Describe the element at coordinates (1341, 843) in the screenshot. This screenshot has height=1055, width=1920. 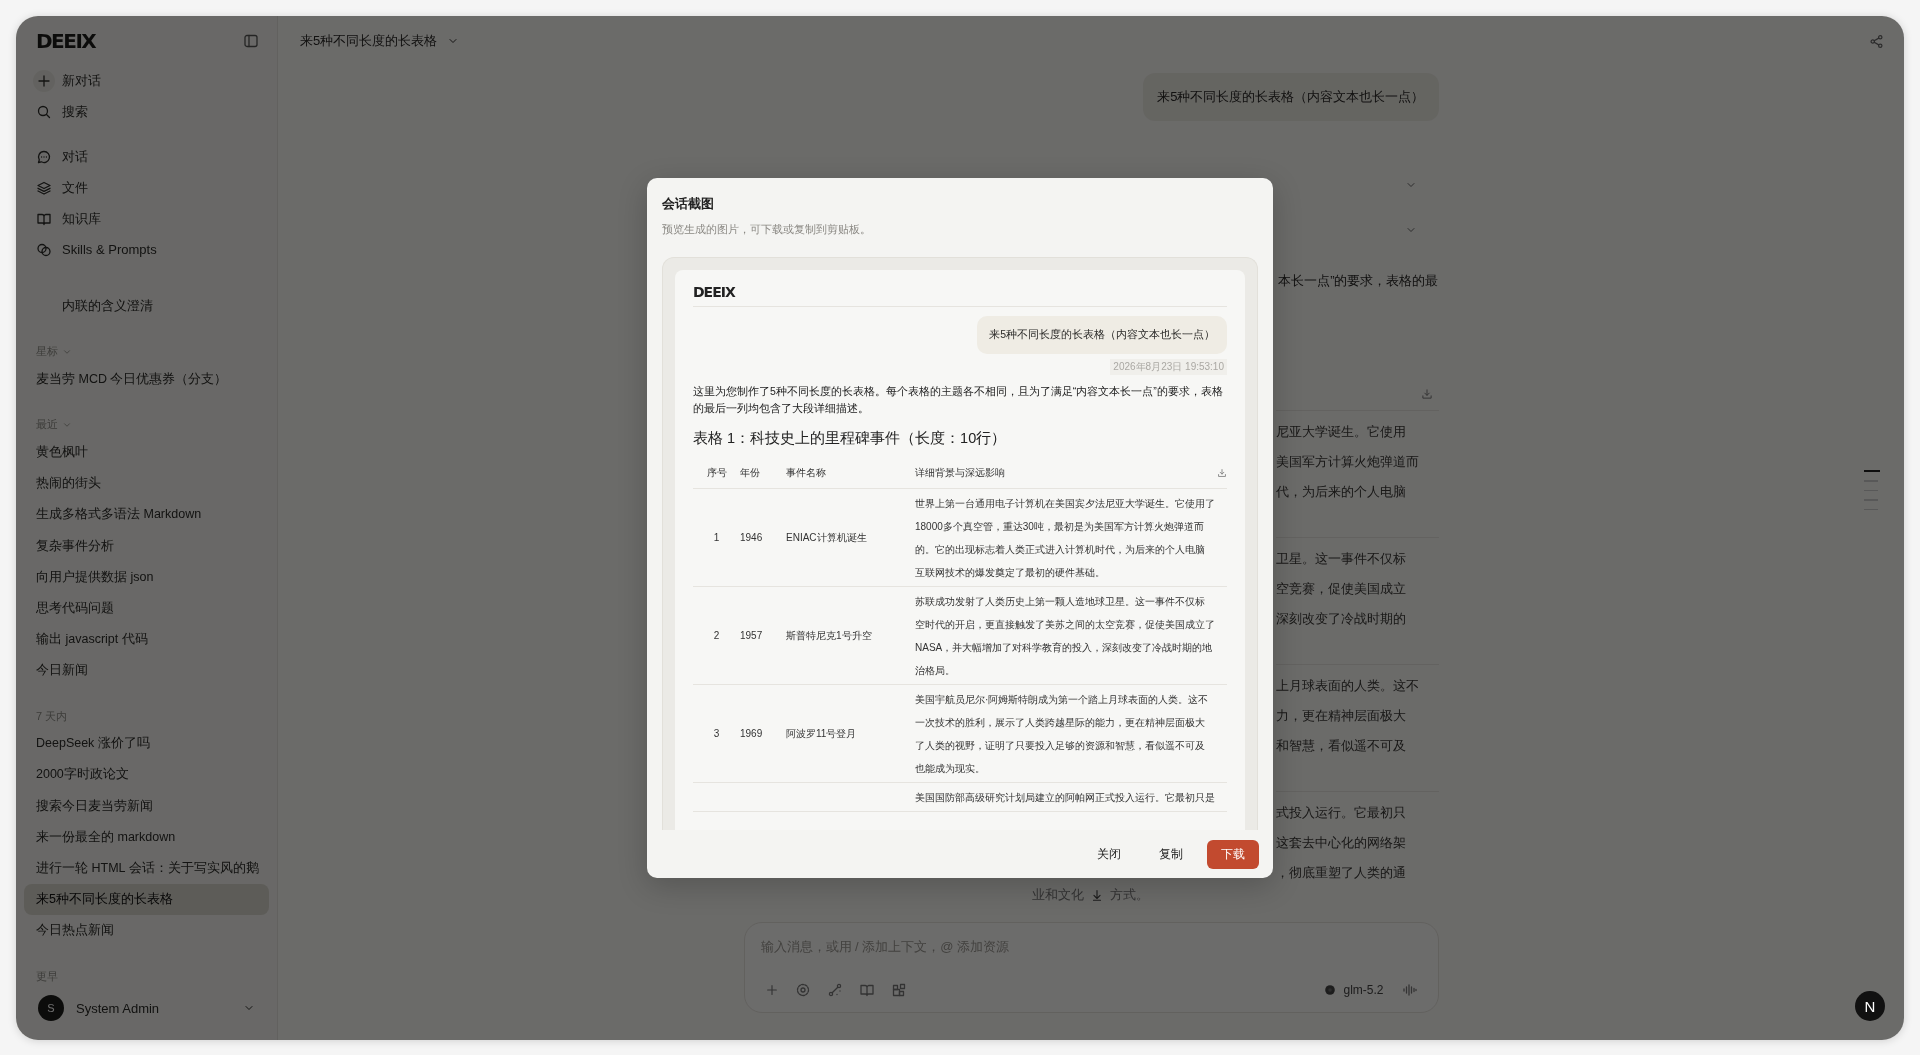
I see `table-text-fragment: 这套去中心化的网络架` at that location.